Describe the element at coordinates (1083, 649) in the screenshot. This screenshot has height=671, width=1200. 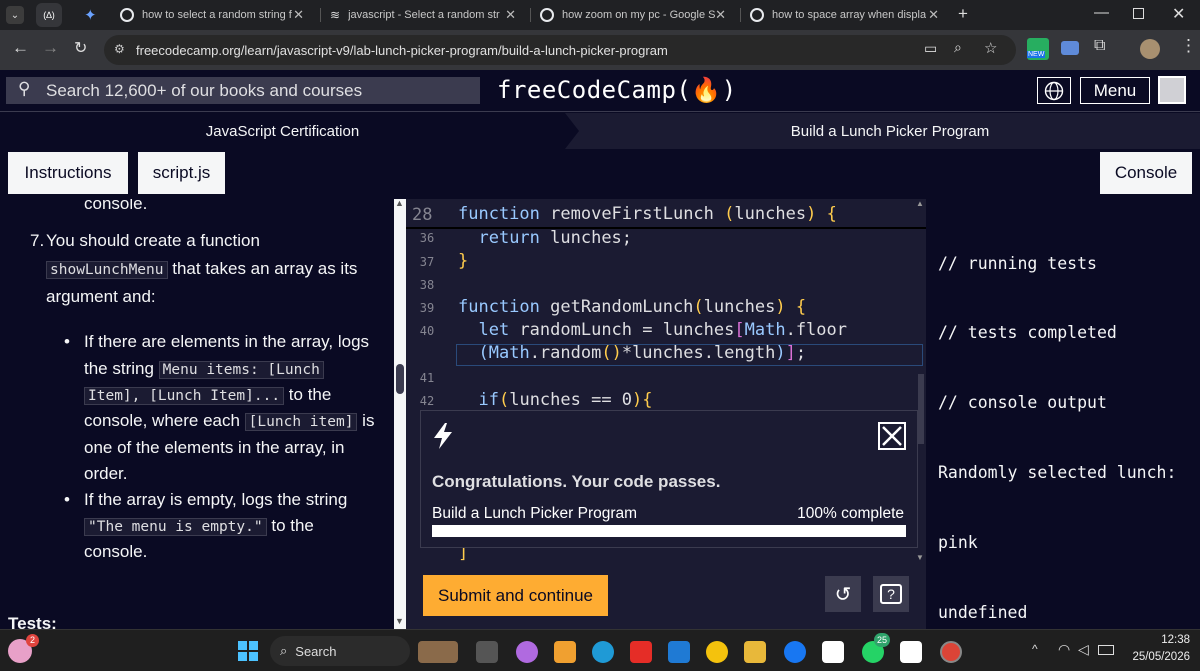
I see `volume-icon: ◁` at that location.